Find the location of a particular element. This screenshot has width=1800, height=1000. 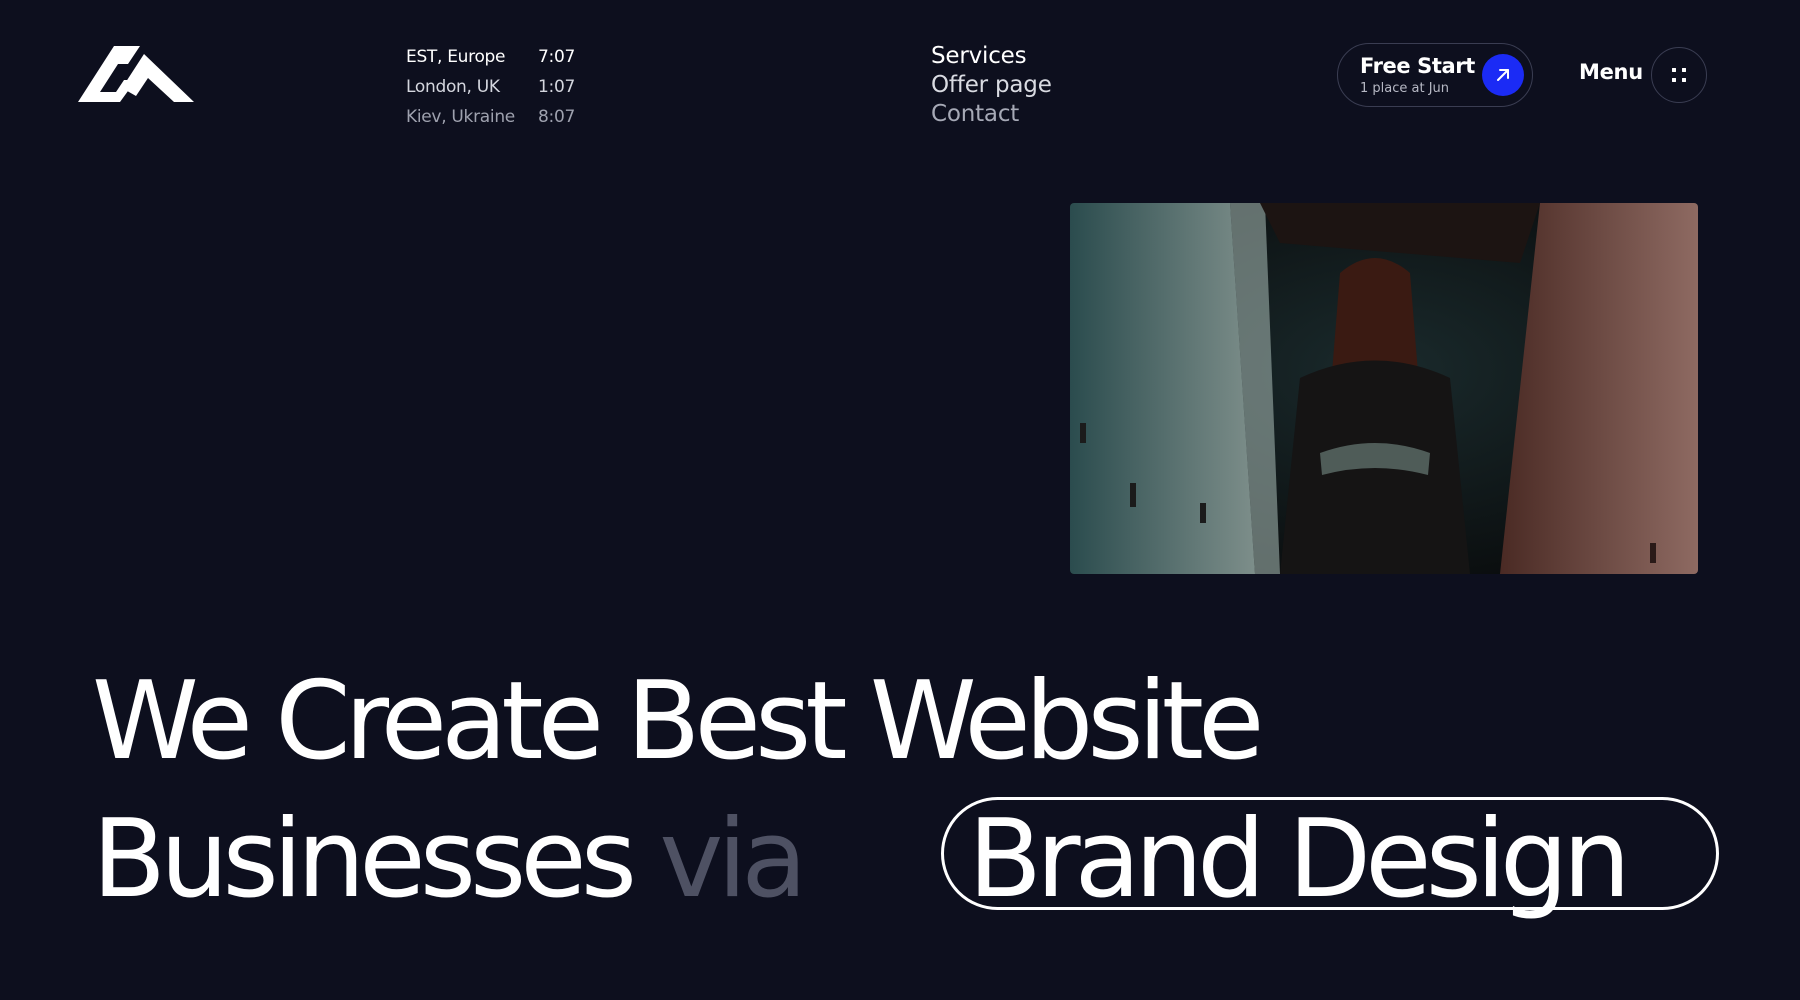

free-start-title: Free Start is located at coordinates (1417, 66).